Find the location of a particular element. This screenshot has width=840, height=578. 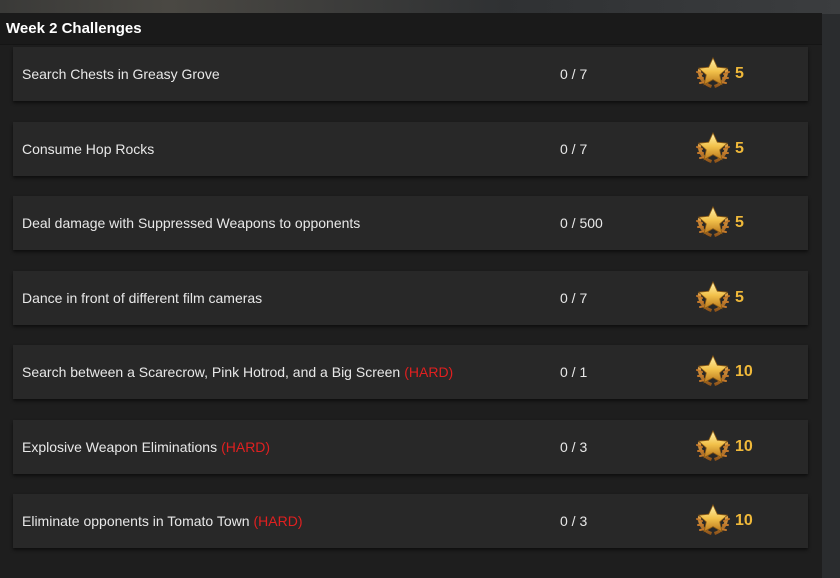

challenge-progress: 0 / 500 is located at coordinates (581, 223).